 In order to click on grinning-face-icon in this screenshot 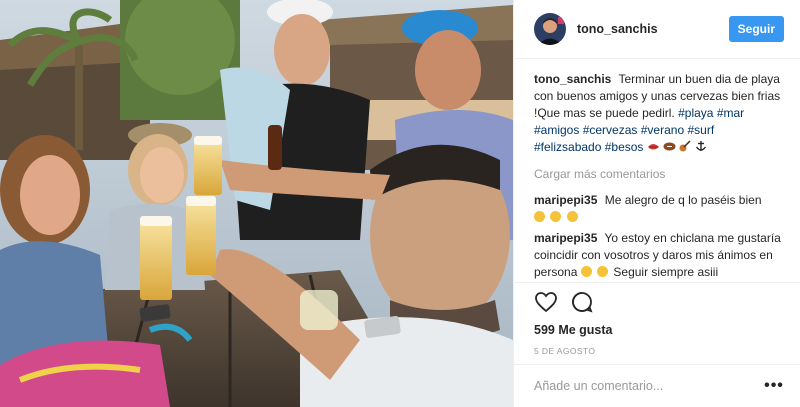, I will do `click(539, 217)`.